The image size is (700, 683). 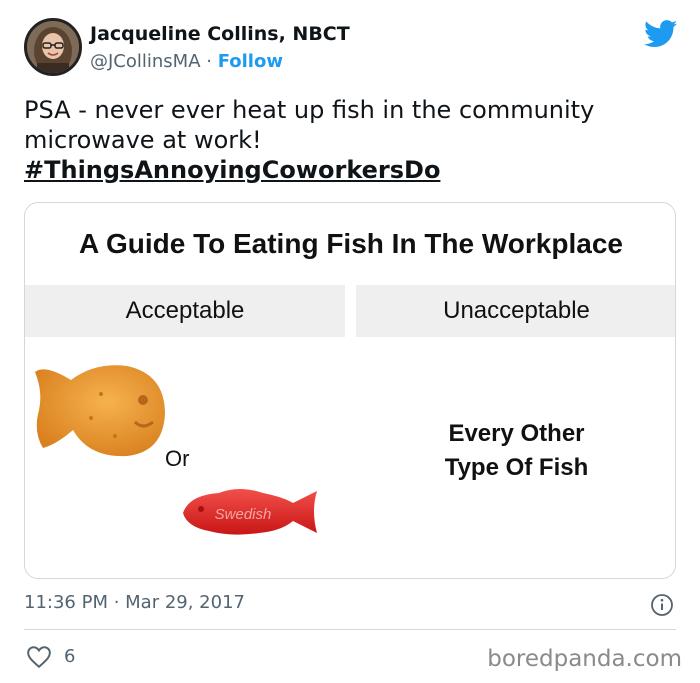 What do you see at coordinates (250, 61) in the screenshot?
I see `follow-button: Follow` at bounding box center [250, 61].